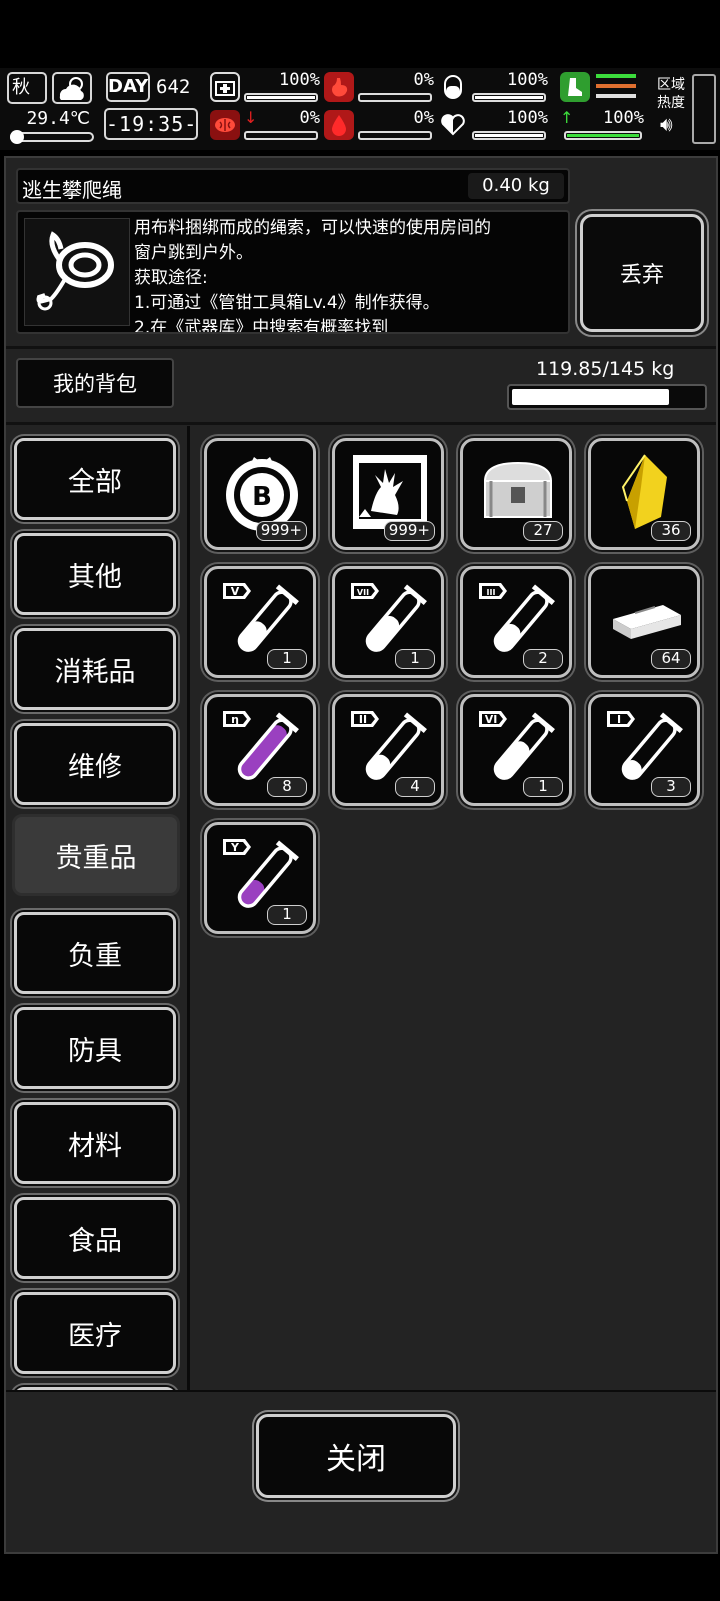  Describe the element at coordinates (604, 87) in the screenshot. I see `stamina-level-indicator` at that location.